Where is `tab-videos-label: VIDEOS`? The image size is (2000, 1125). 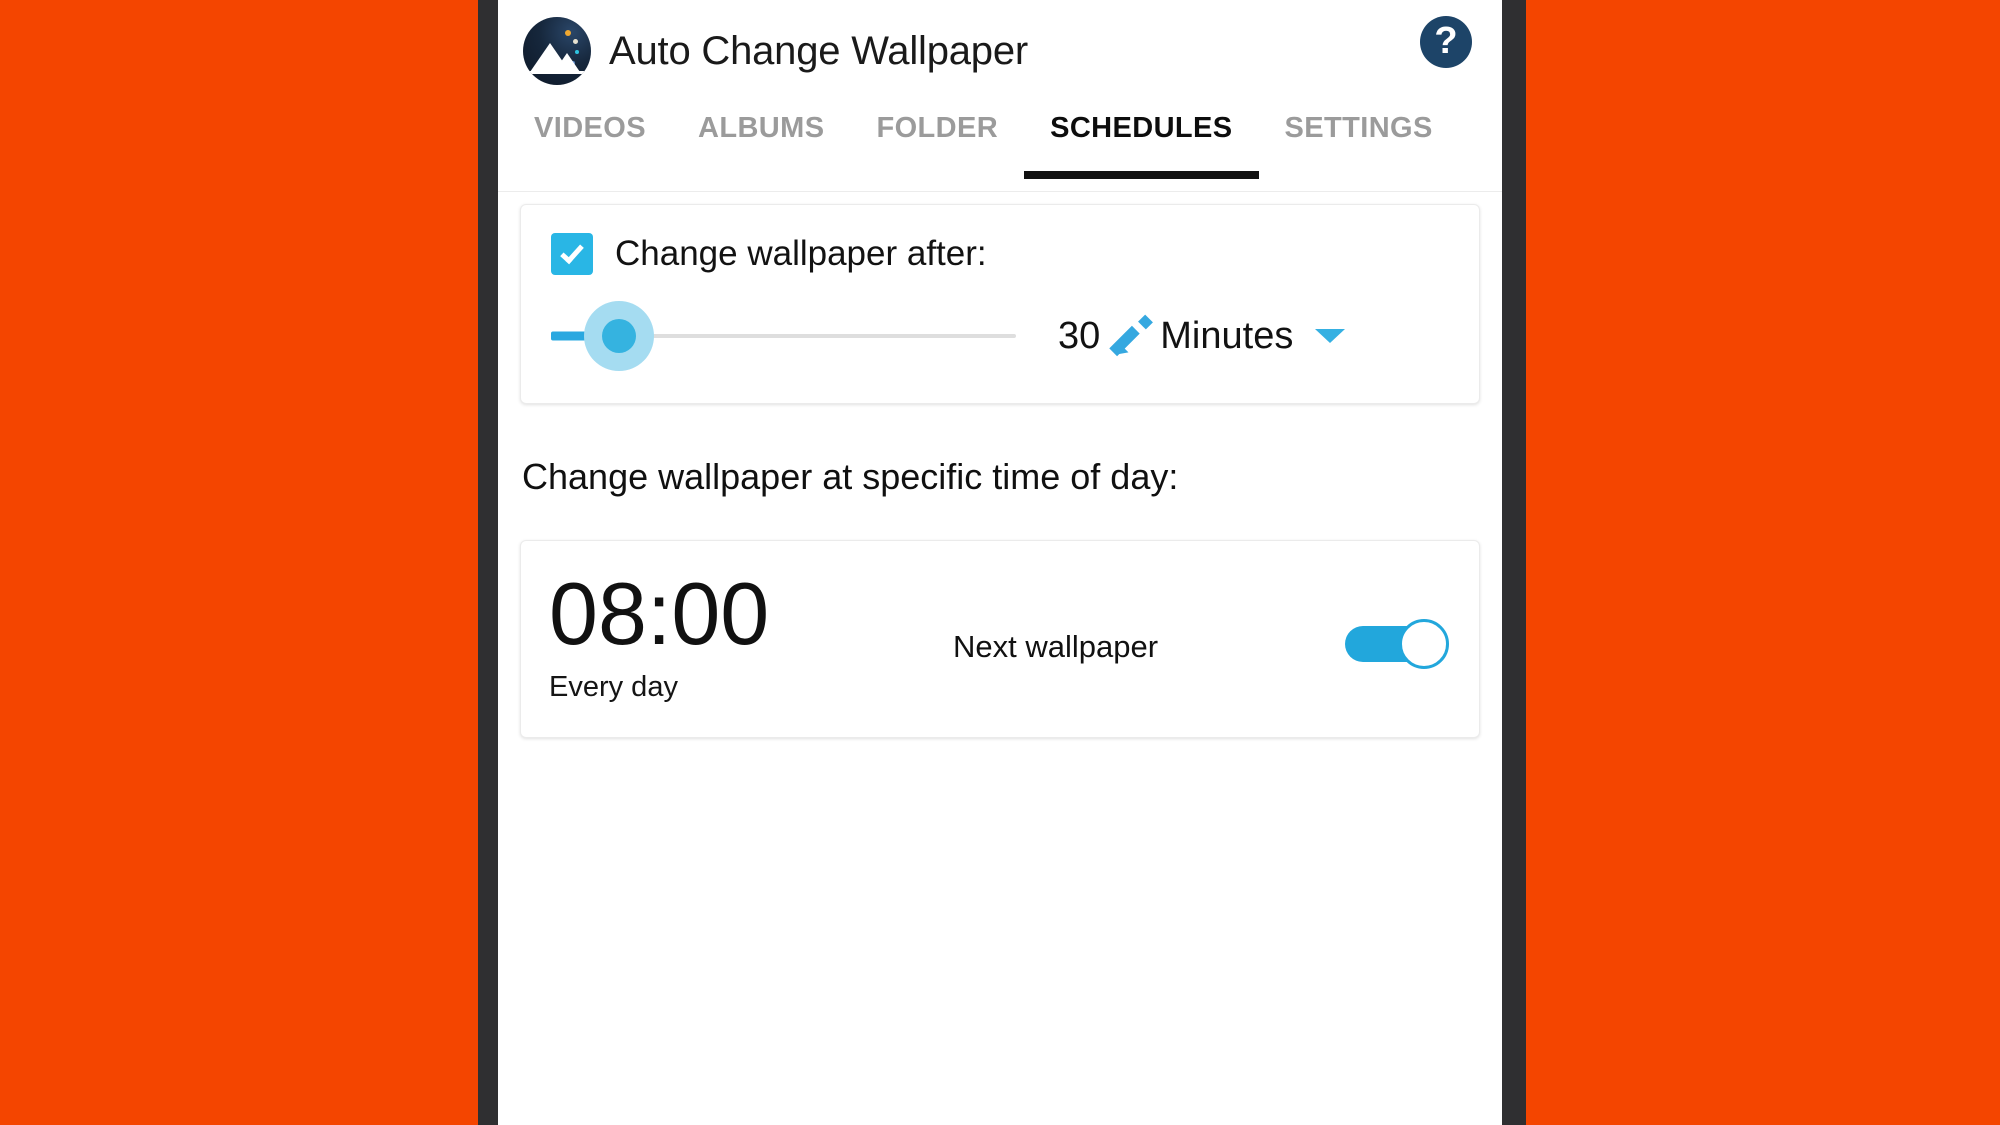
tab-videos-label: VIDEOS is located at coordinates (590, 128).